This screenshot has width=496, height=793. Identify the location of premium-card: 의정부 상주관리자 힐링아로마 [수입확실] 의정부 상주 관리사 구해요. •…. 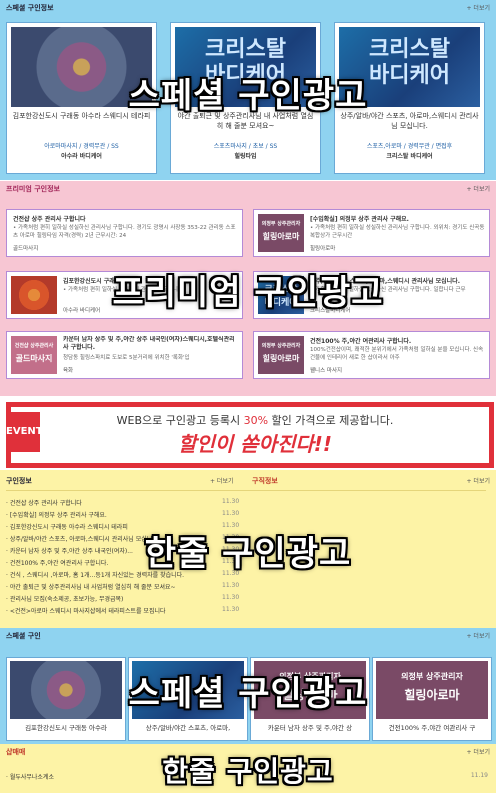
(371, 233).